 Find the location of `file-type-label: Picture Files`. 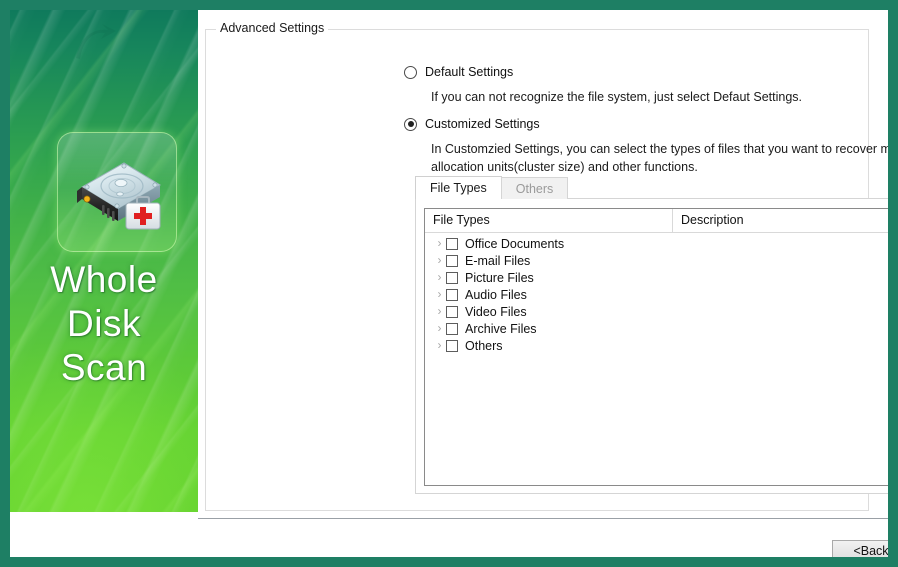

file-type-label: Picture Files is located at coordinates (499, 277).